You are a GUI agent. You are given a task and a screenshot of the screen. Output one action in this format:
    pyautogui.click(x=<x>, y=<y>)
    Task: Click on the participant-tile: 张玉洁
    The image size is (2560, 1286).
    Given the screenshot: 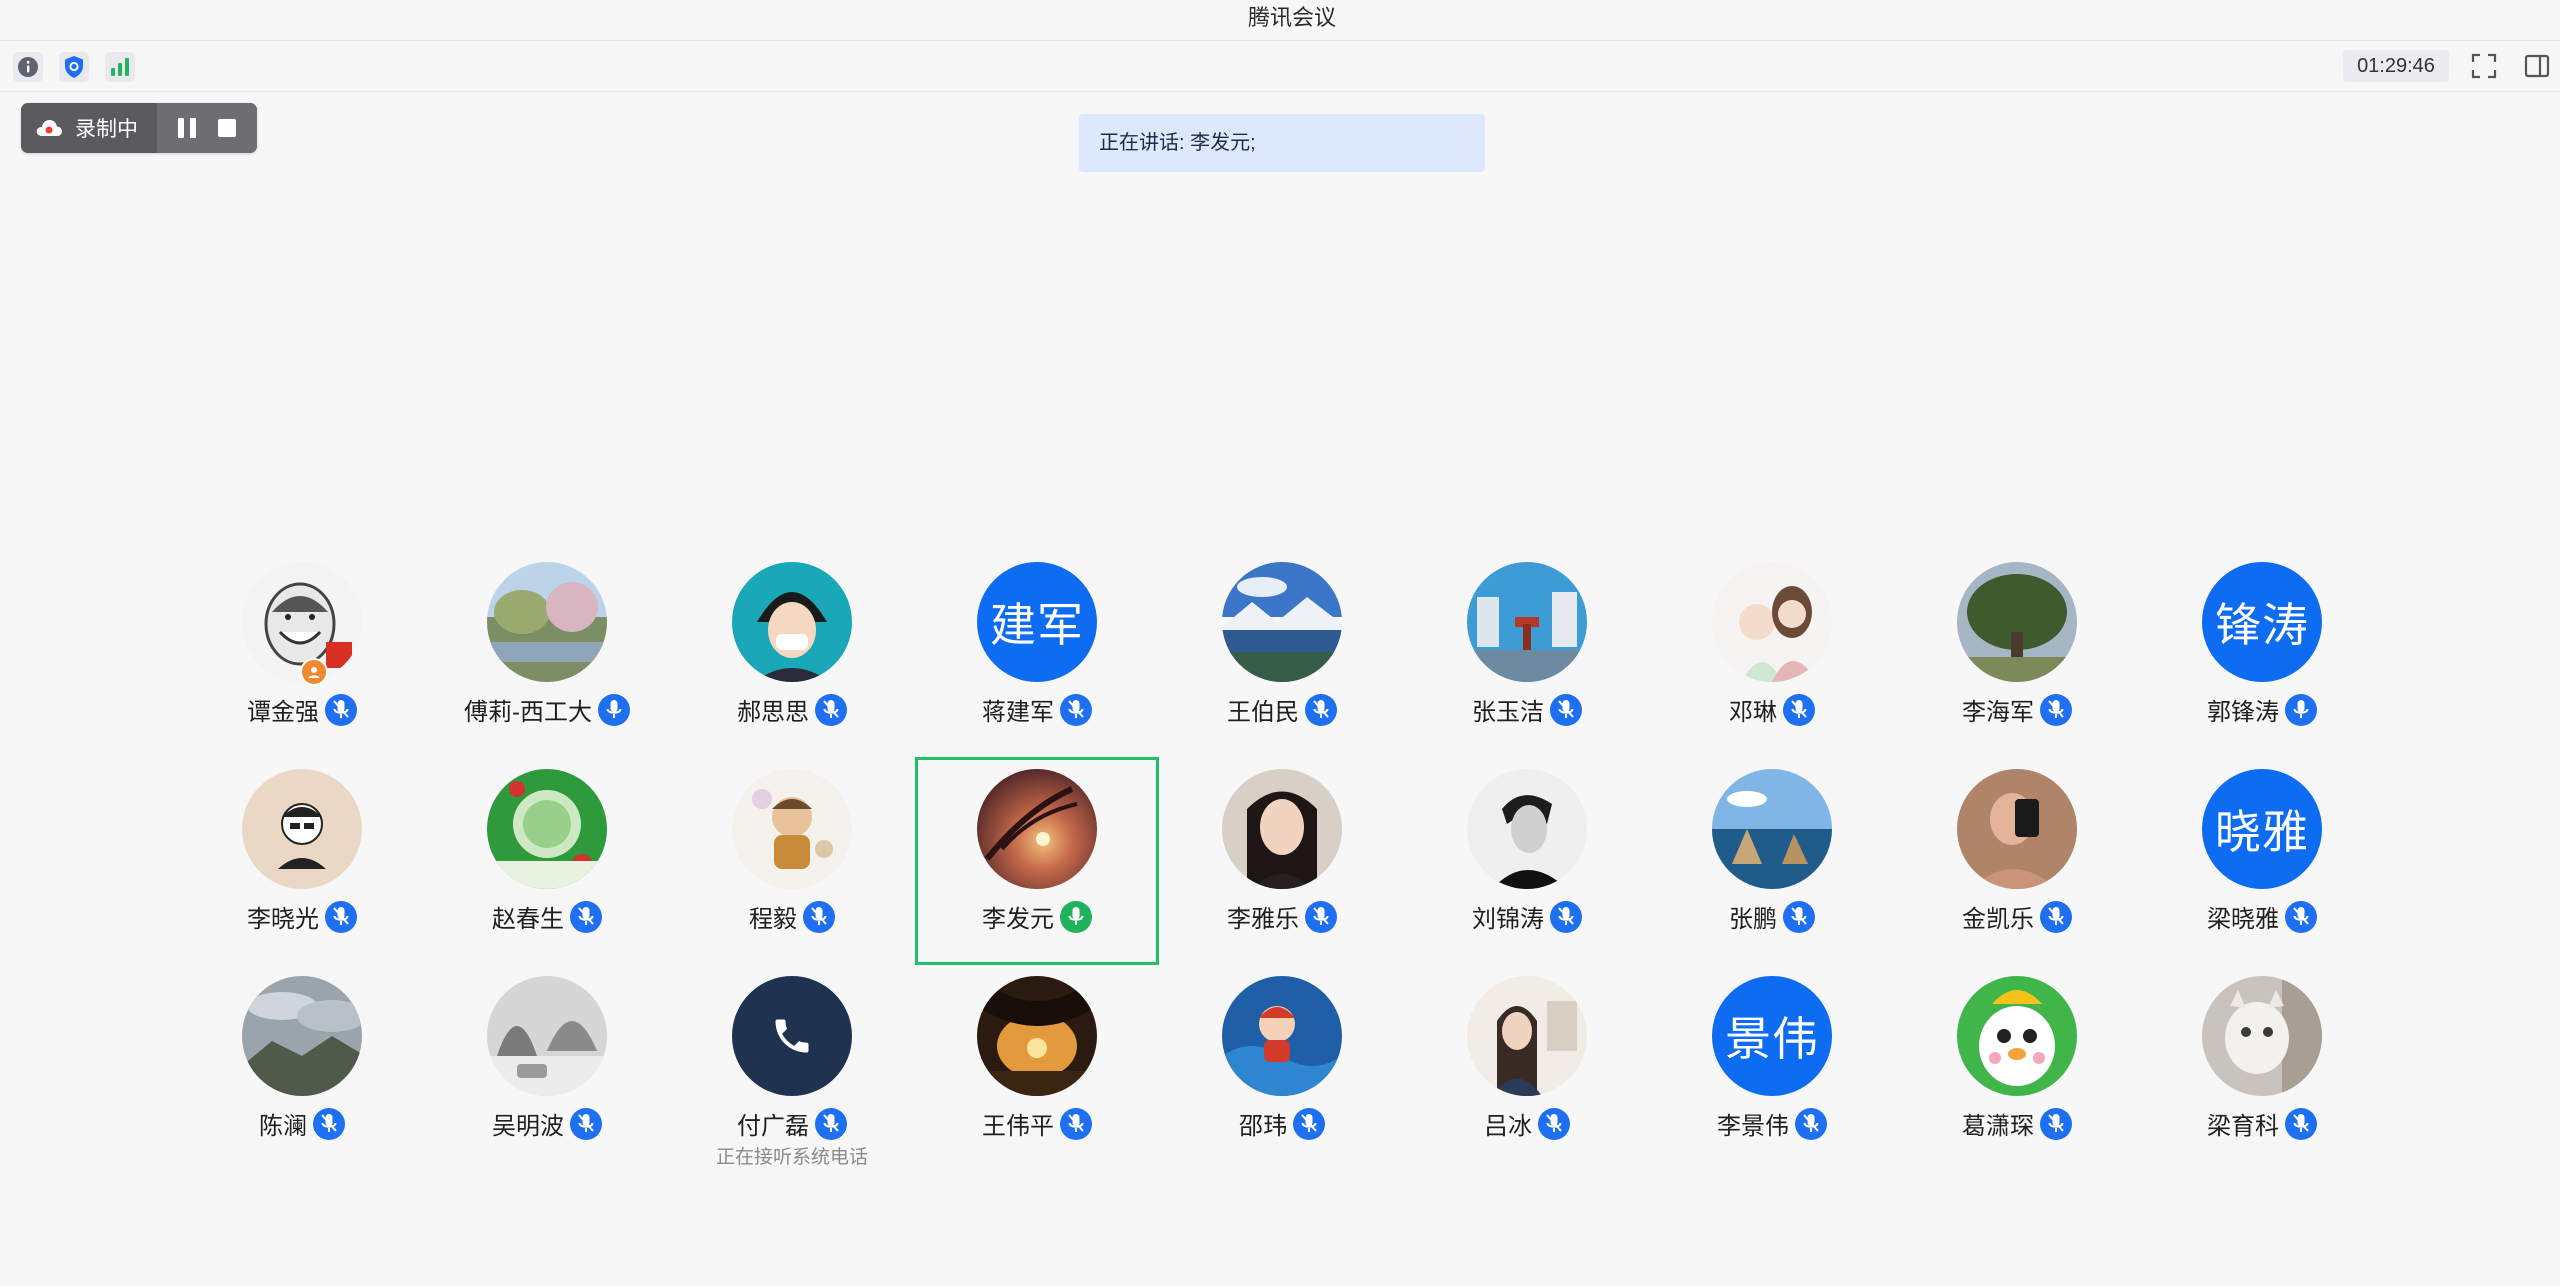 What is the action you would take?
    pyautogui.click(x=1527, y=654)
    